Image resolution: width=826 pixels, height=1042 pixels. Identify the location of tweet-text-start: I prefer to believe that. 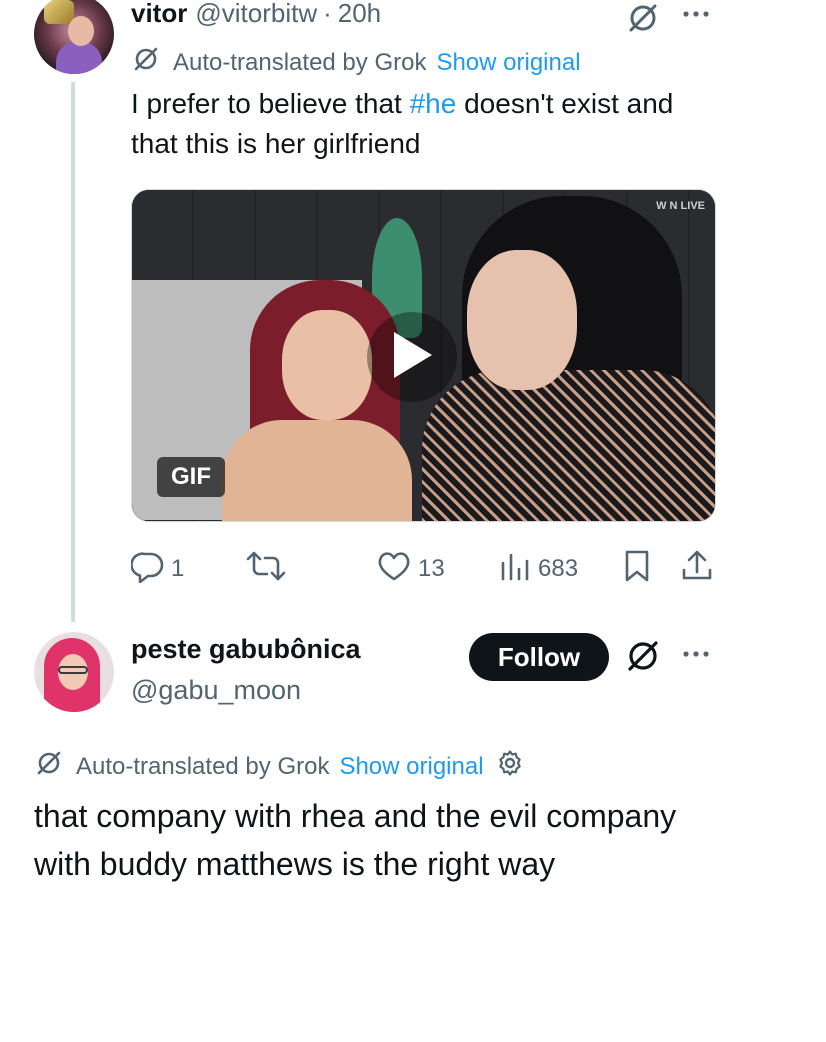
(270, 103).